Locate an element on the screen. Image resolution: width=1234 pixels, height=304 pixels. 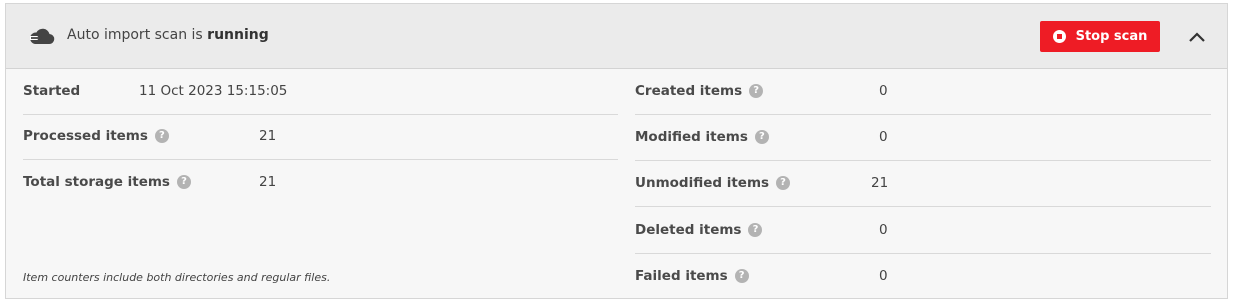
scan-status-title: Auto import scan is running is located at coordinates (168, 35).